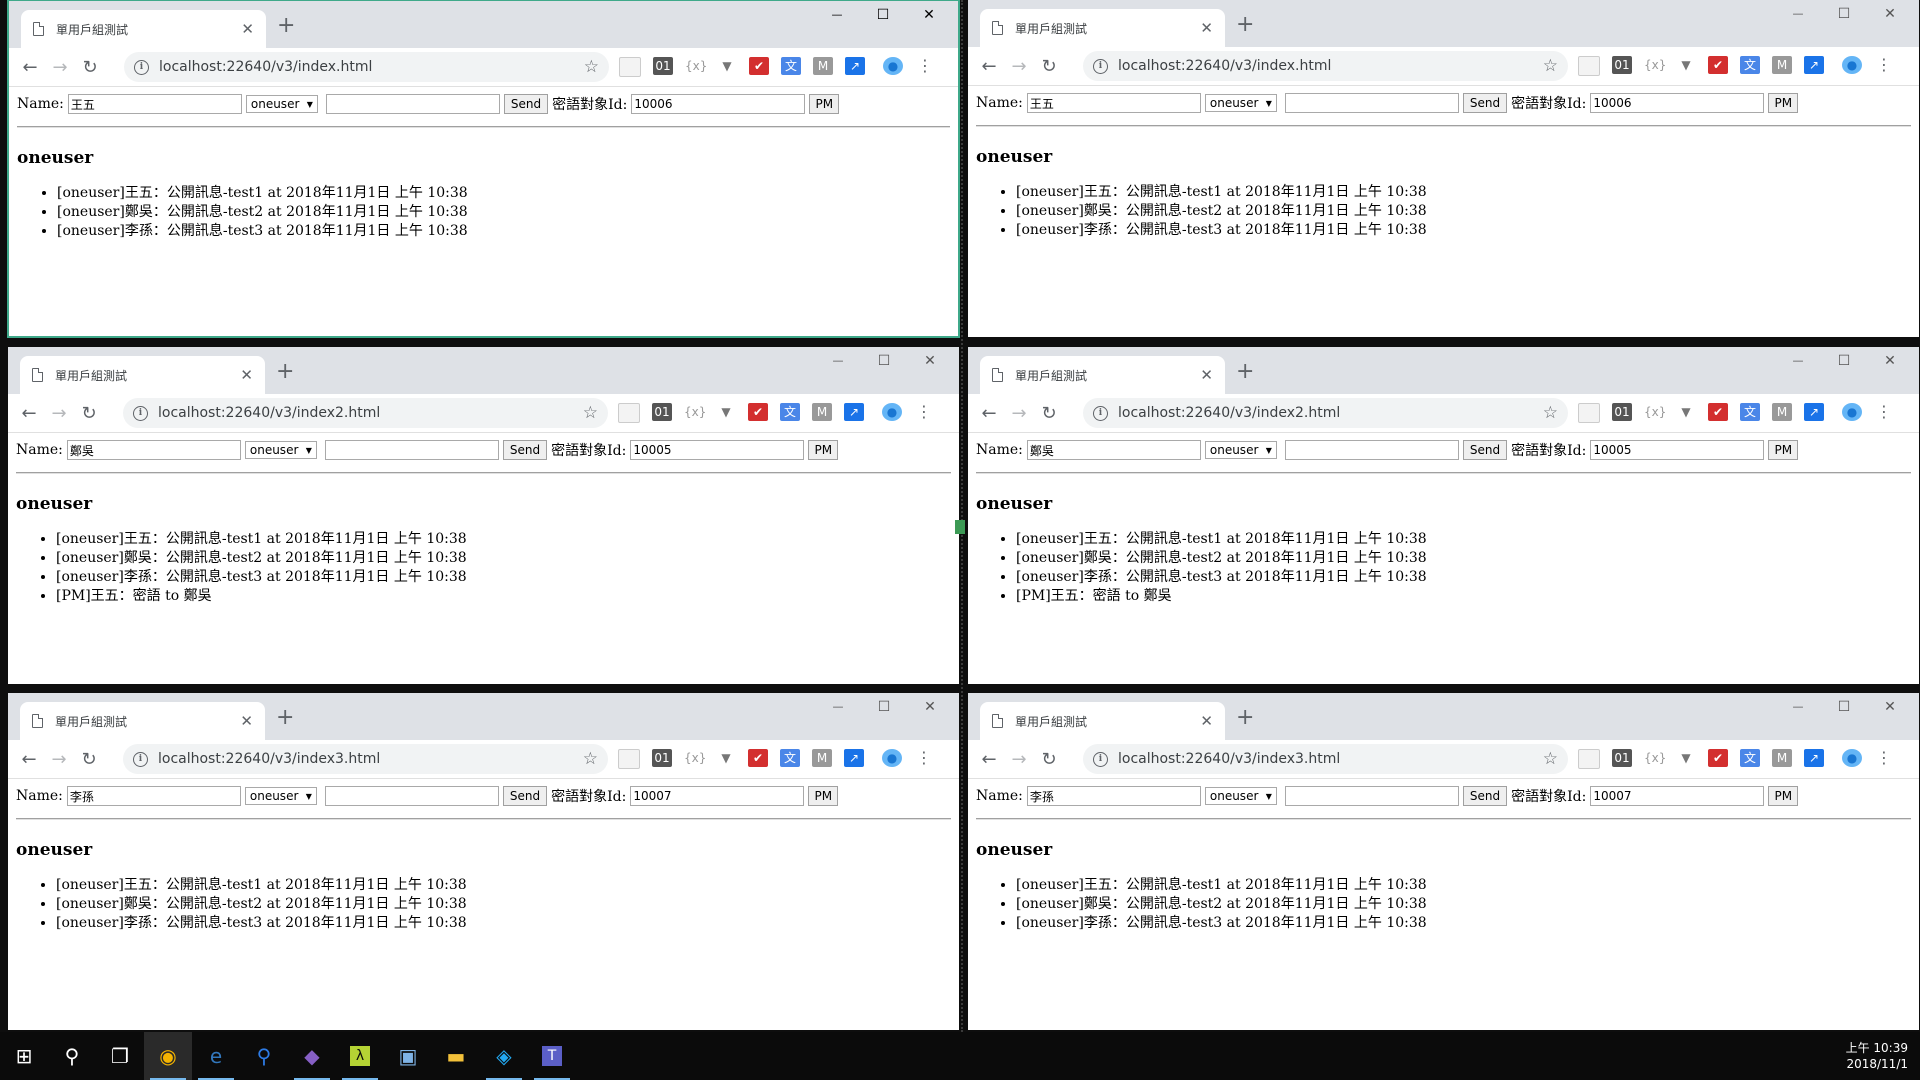 The image size is (1920, 1080). What do you see at coordinates (408, 1056) in the screenshot?
I see `remote-desktop-taskbar-button: ▣` at bounding box center [408, 1056].